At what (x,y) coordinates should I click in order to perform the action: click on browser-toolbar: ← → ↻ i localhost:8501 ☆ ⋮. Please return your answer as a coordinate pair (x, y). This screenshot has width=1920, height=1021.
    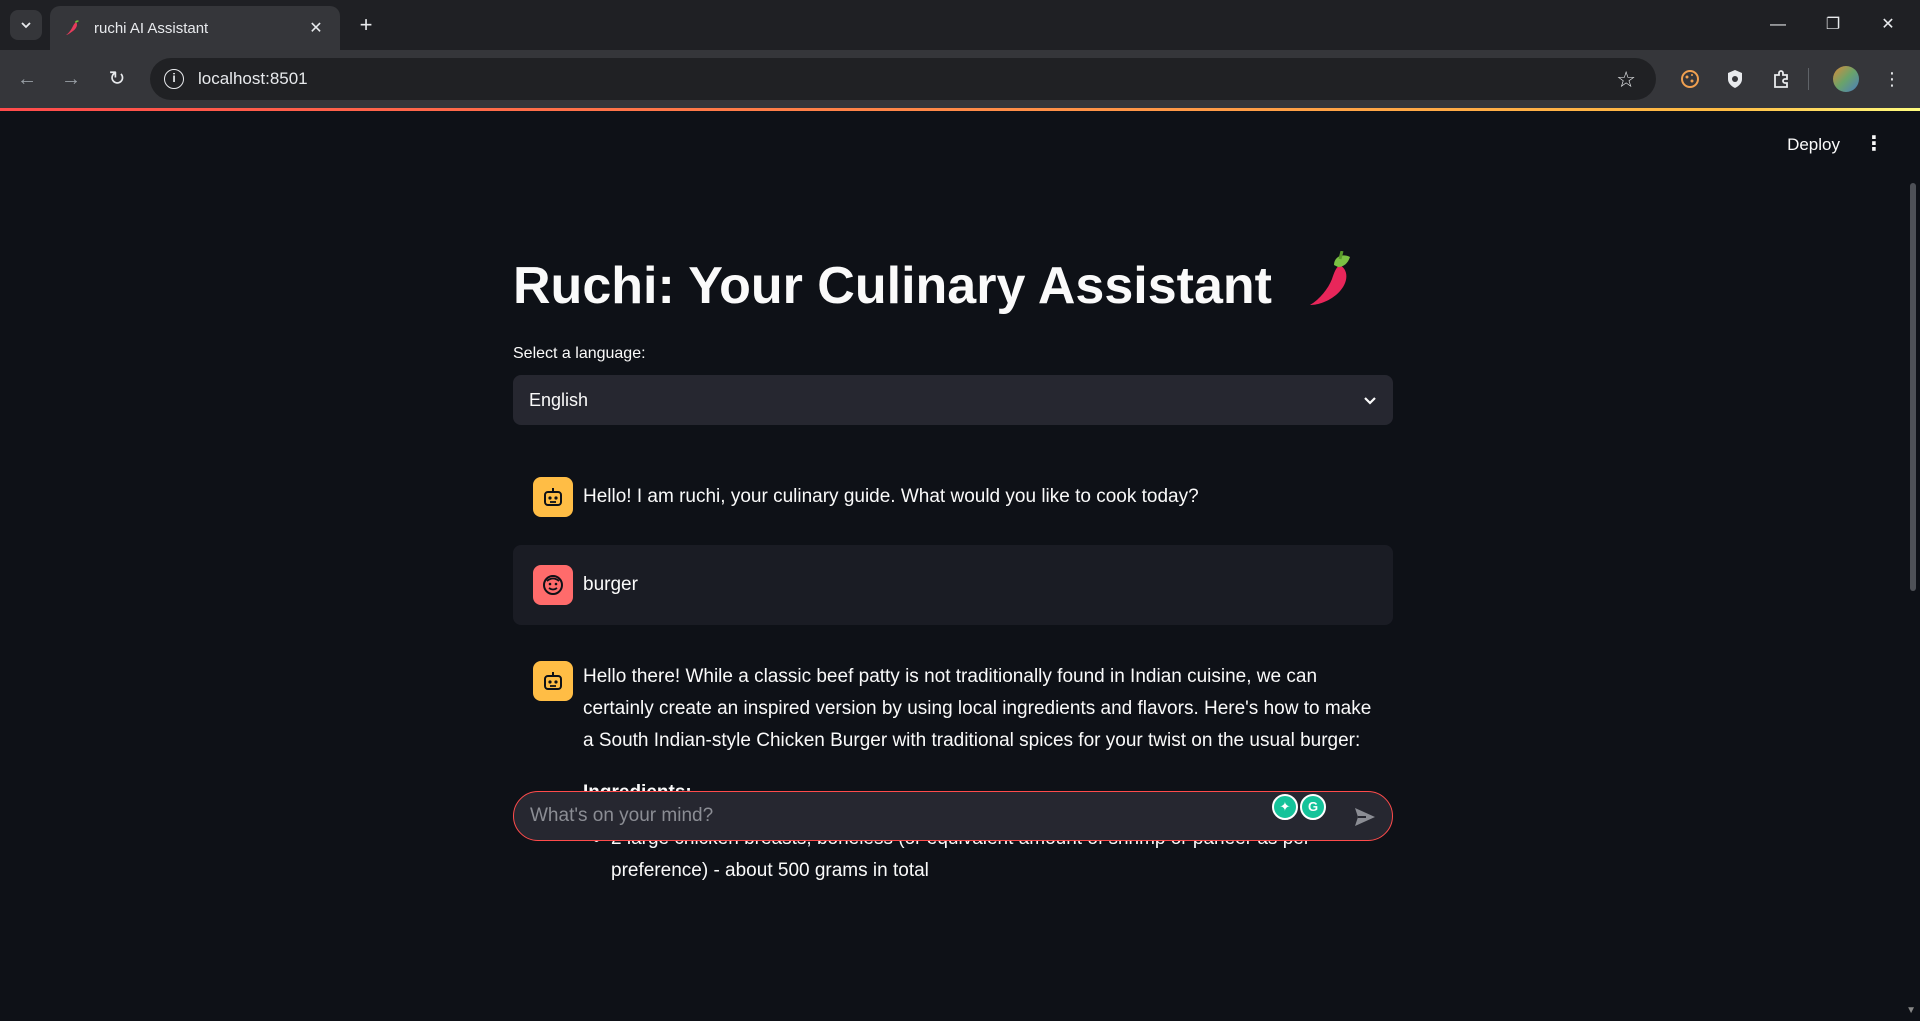
    Looking at the image, I should click on (960, 79).